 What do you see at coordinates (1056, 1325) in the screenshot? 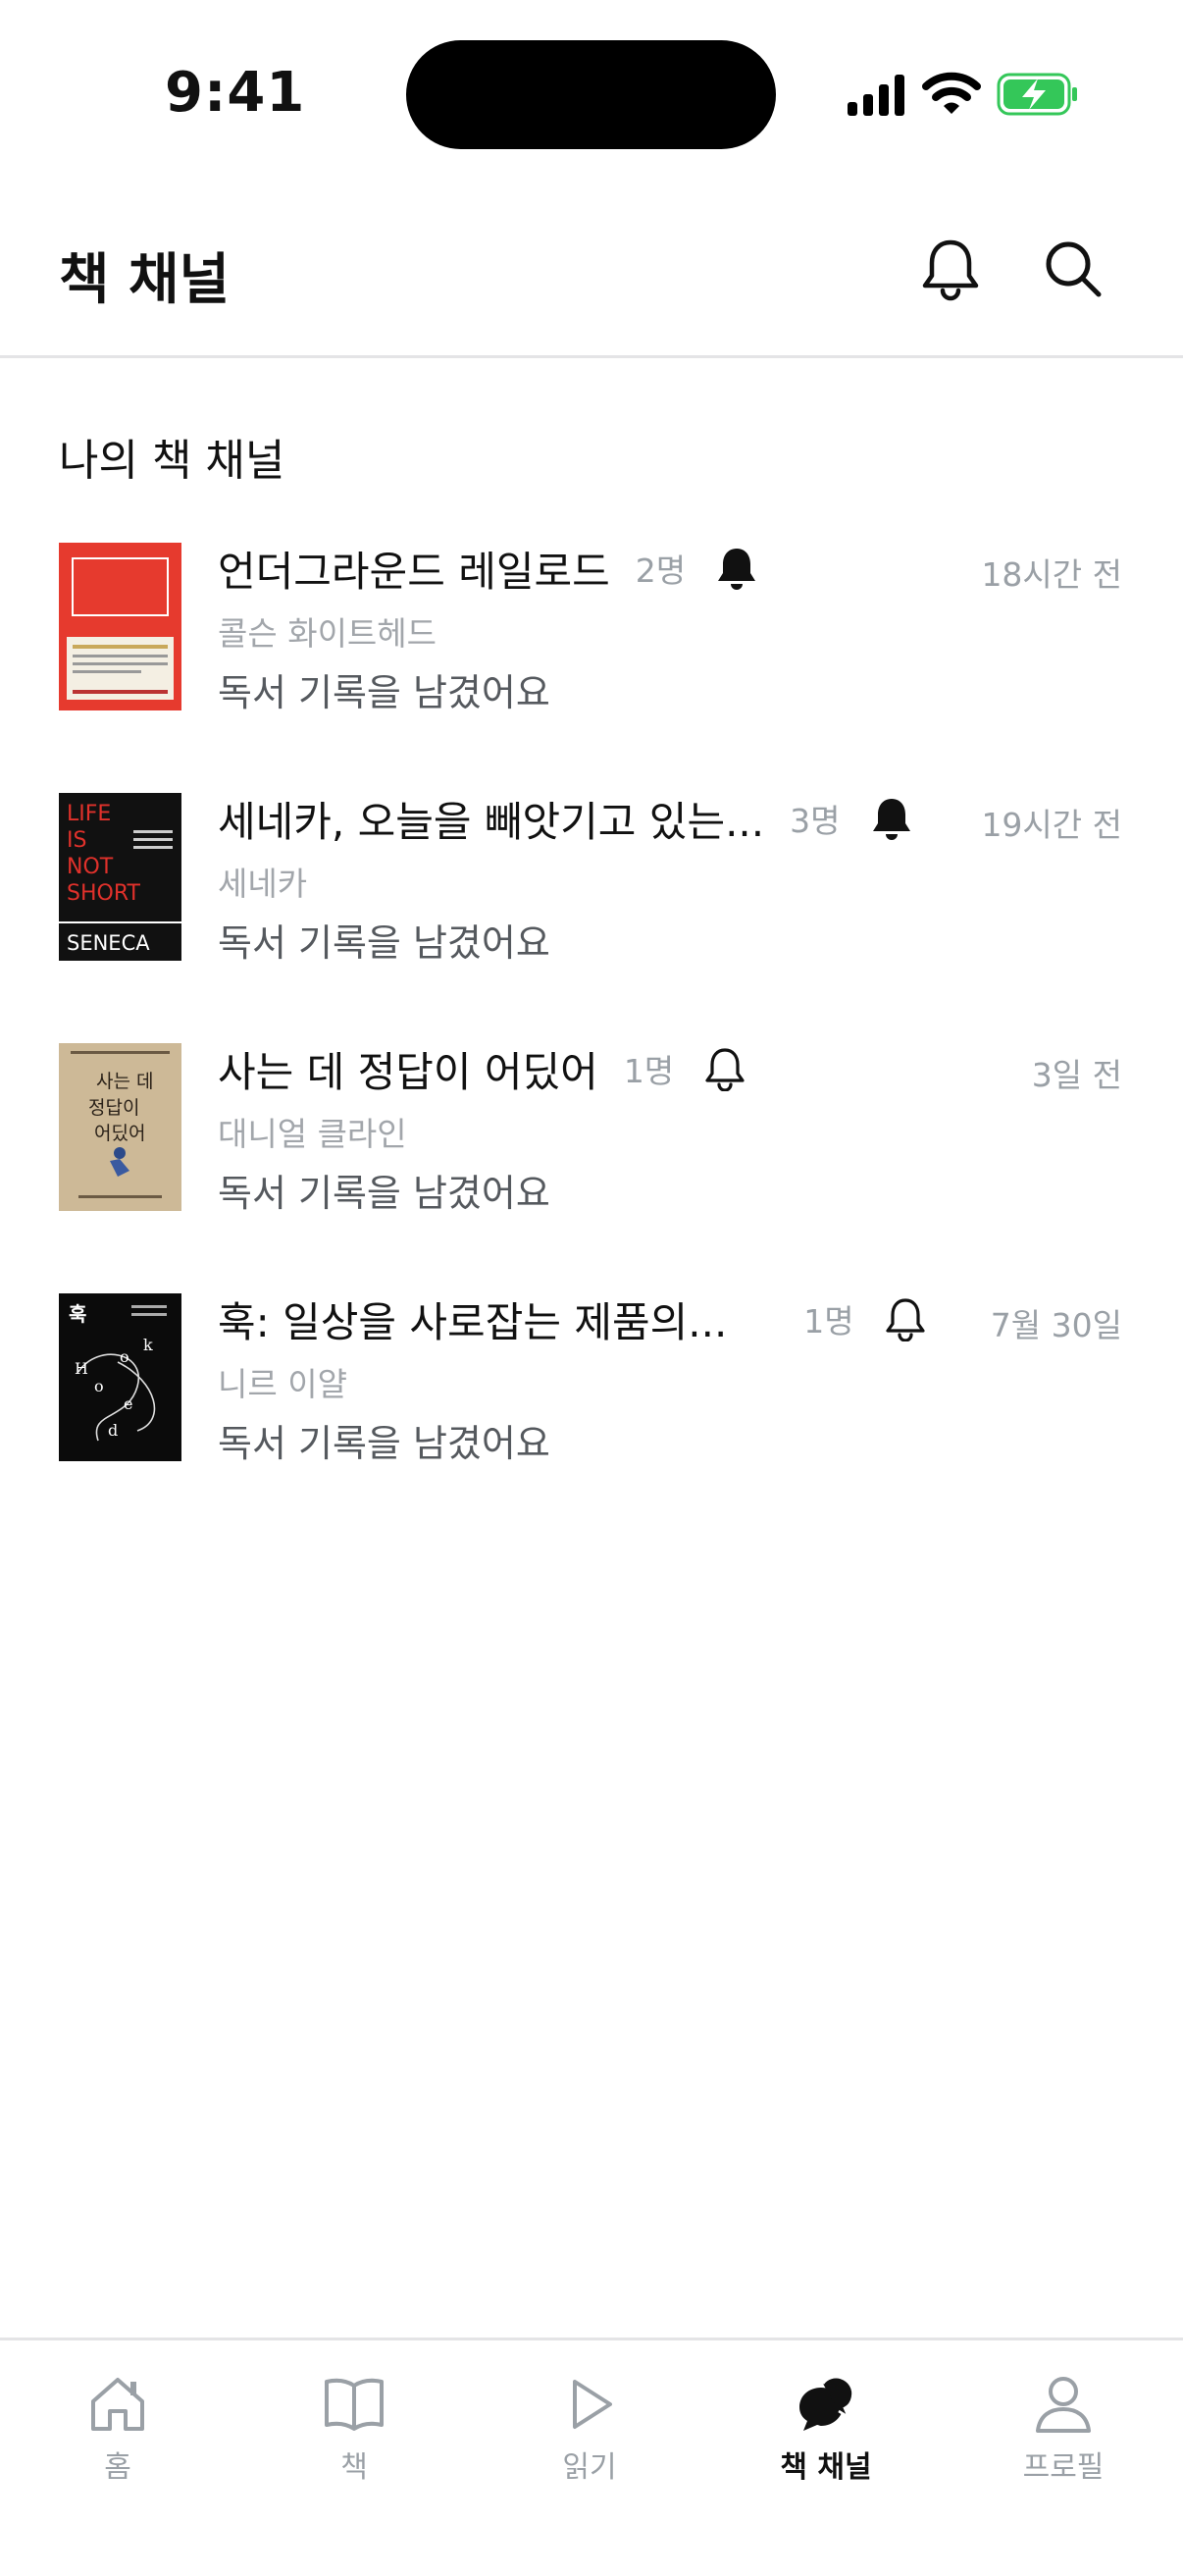
I see `last-activity-time: 7월 30일` at bounding box center [1056, 1325].